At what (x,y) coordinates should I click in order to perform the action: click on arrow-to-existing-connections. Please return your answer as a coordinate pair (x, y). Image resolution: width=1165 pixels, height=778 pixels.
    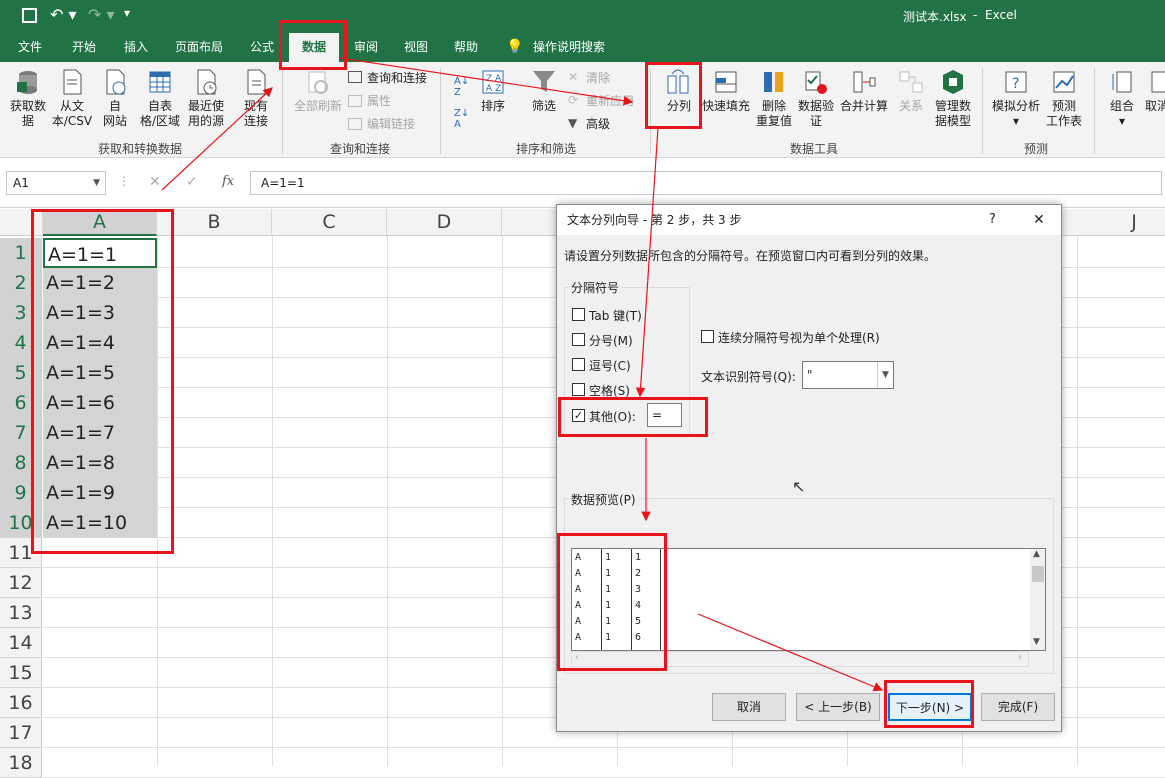
    Looking at the image, I should click on (217, 139).